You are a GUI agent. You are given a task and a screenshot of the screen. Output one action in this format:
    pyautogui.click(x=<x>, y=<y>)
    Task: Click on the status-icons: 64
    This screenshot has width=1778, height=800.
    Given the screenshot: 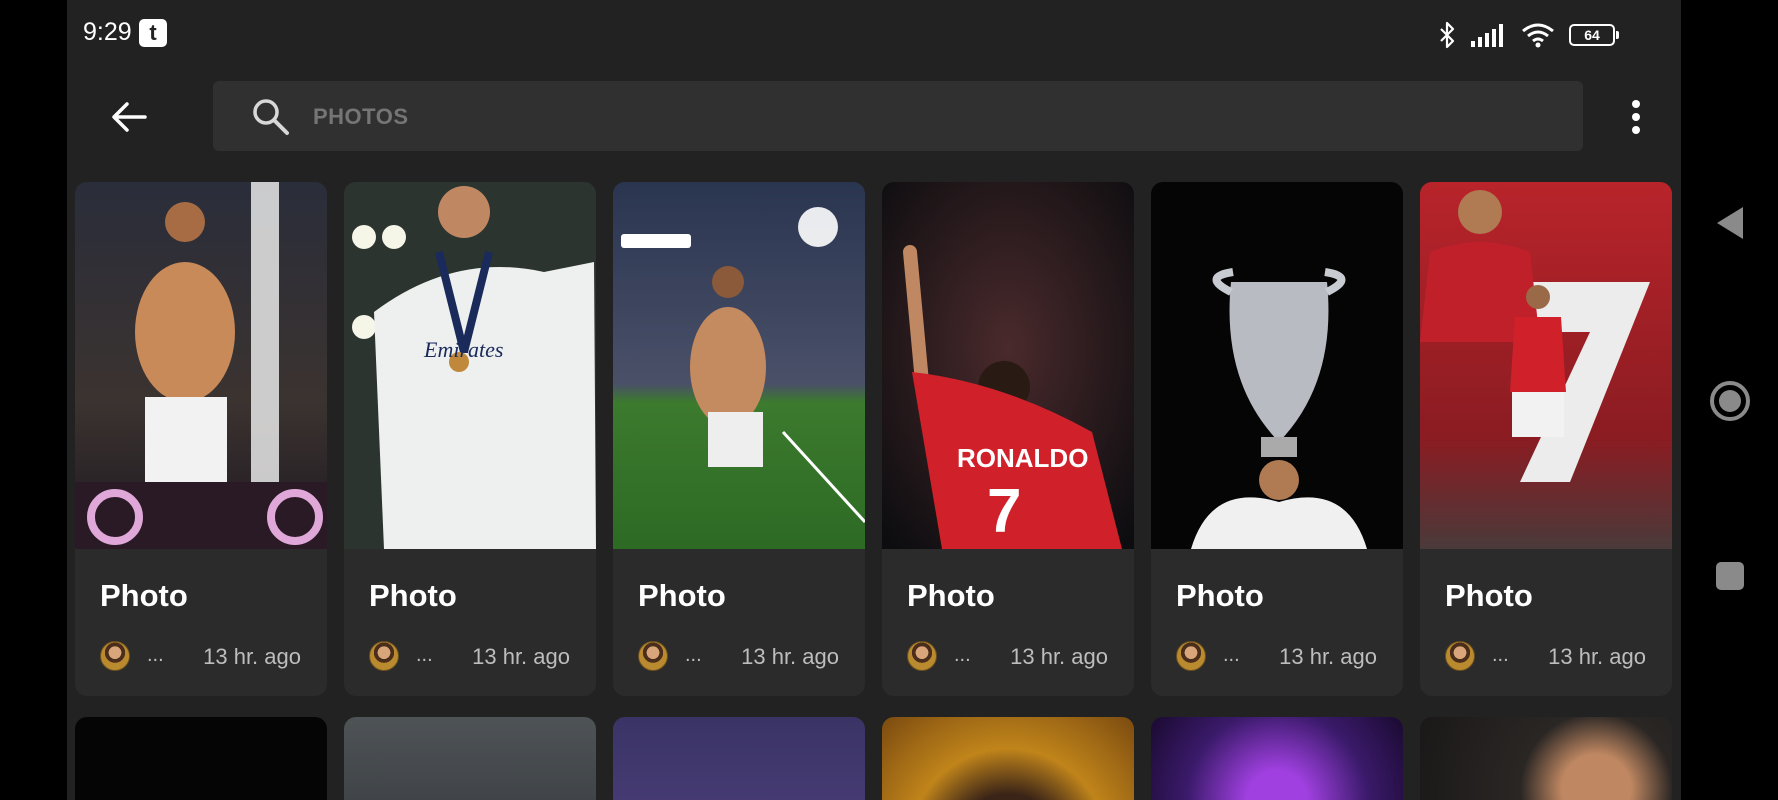 What is the action you would take?
    pyautogui.click(x=1528, y=35)
    